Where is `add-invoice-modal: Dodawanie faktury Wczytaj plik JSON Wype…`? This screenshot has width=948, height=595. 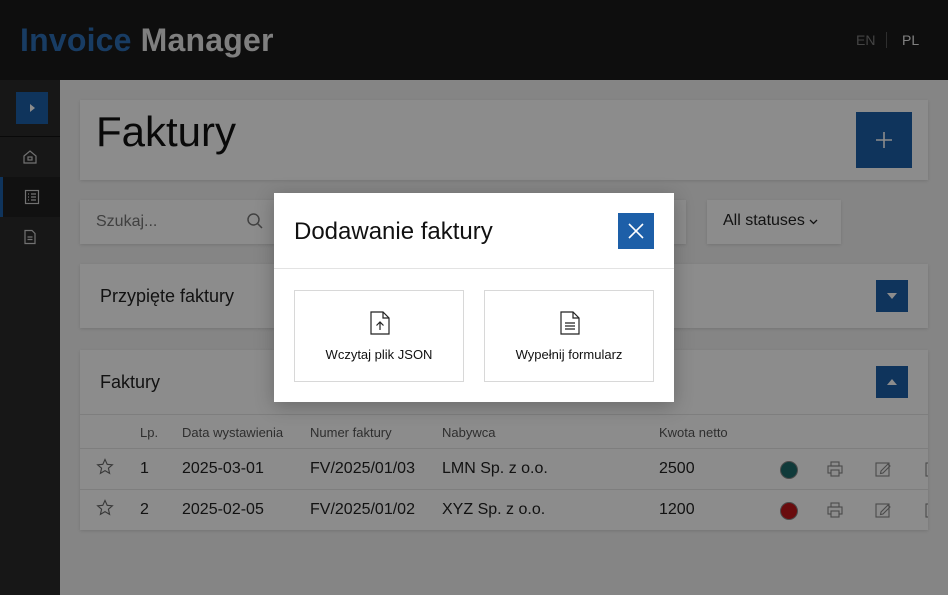 add-invoice-modal: Dodawanie faktury Wczytaj plik JSON Wype… is located at coordinates (474, 297).